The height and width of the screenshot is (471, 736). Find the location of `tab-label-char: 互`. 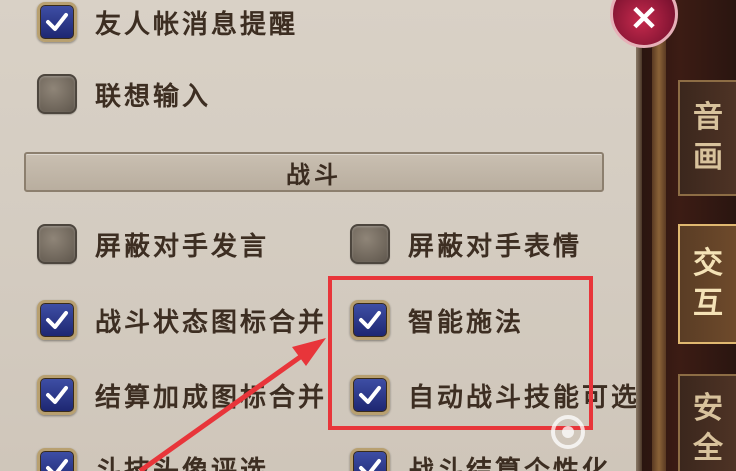

tab-label-char: 互 is located at coordinates (708, 303).